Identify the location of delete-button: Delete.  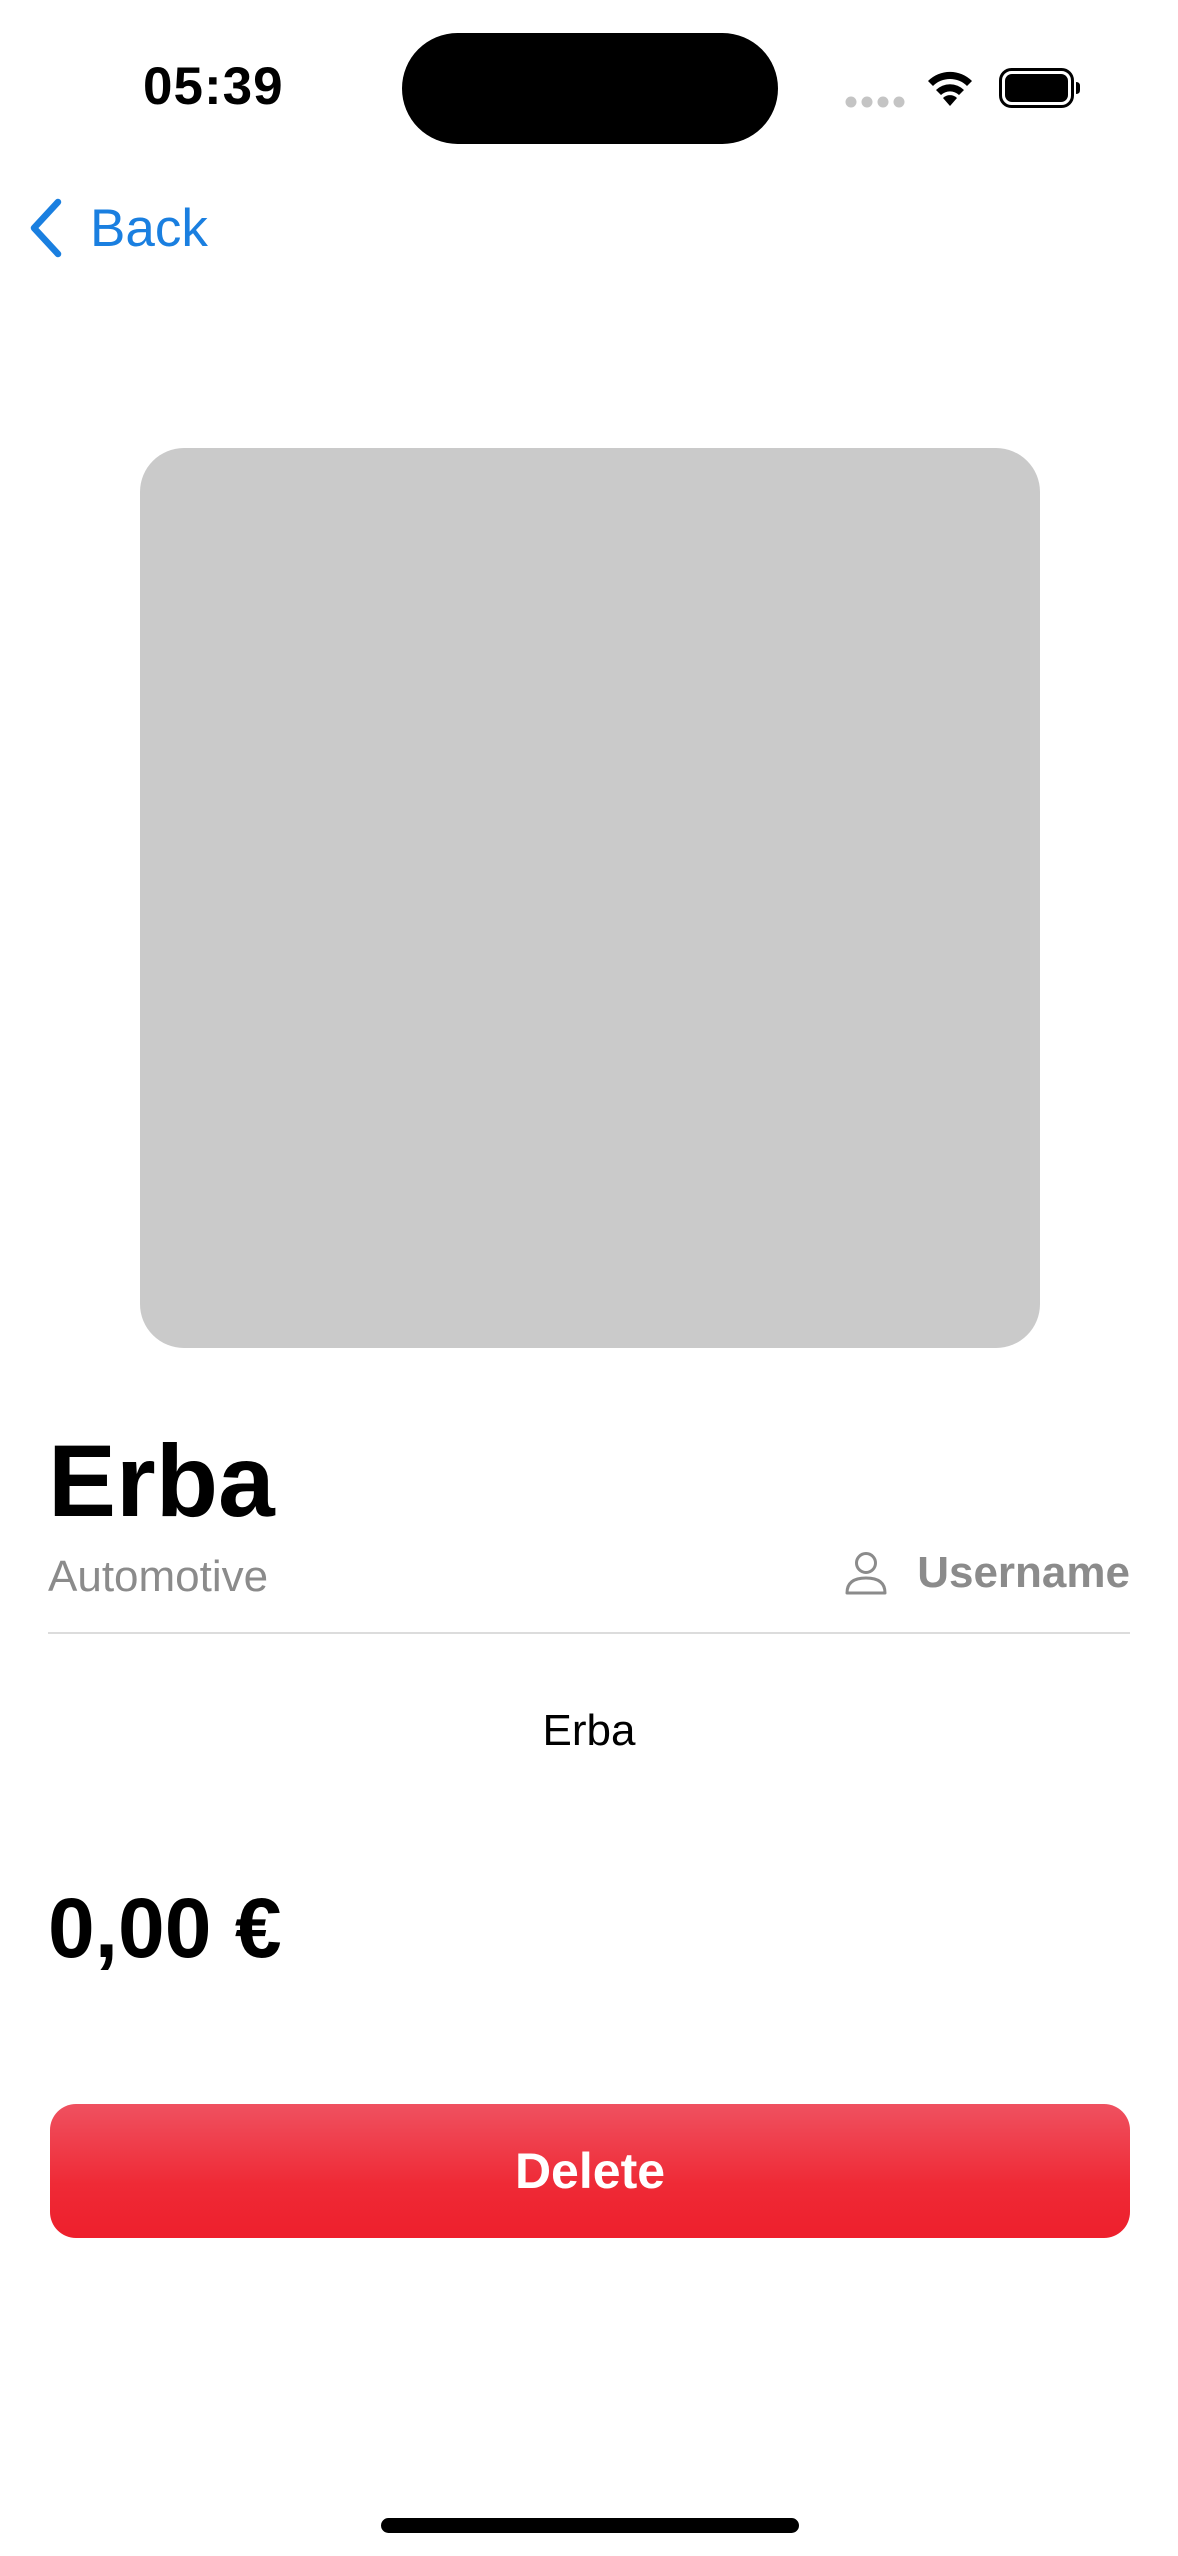
(590, 2171).